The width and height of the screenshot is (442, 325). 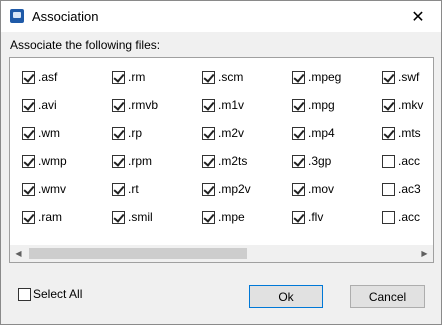 I want to click on file-type-label: .smil, so click(x=140, y=217).